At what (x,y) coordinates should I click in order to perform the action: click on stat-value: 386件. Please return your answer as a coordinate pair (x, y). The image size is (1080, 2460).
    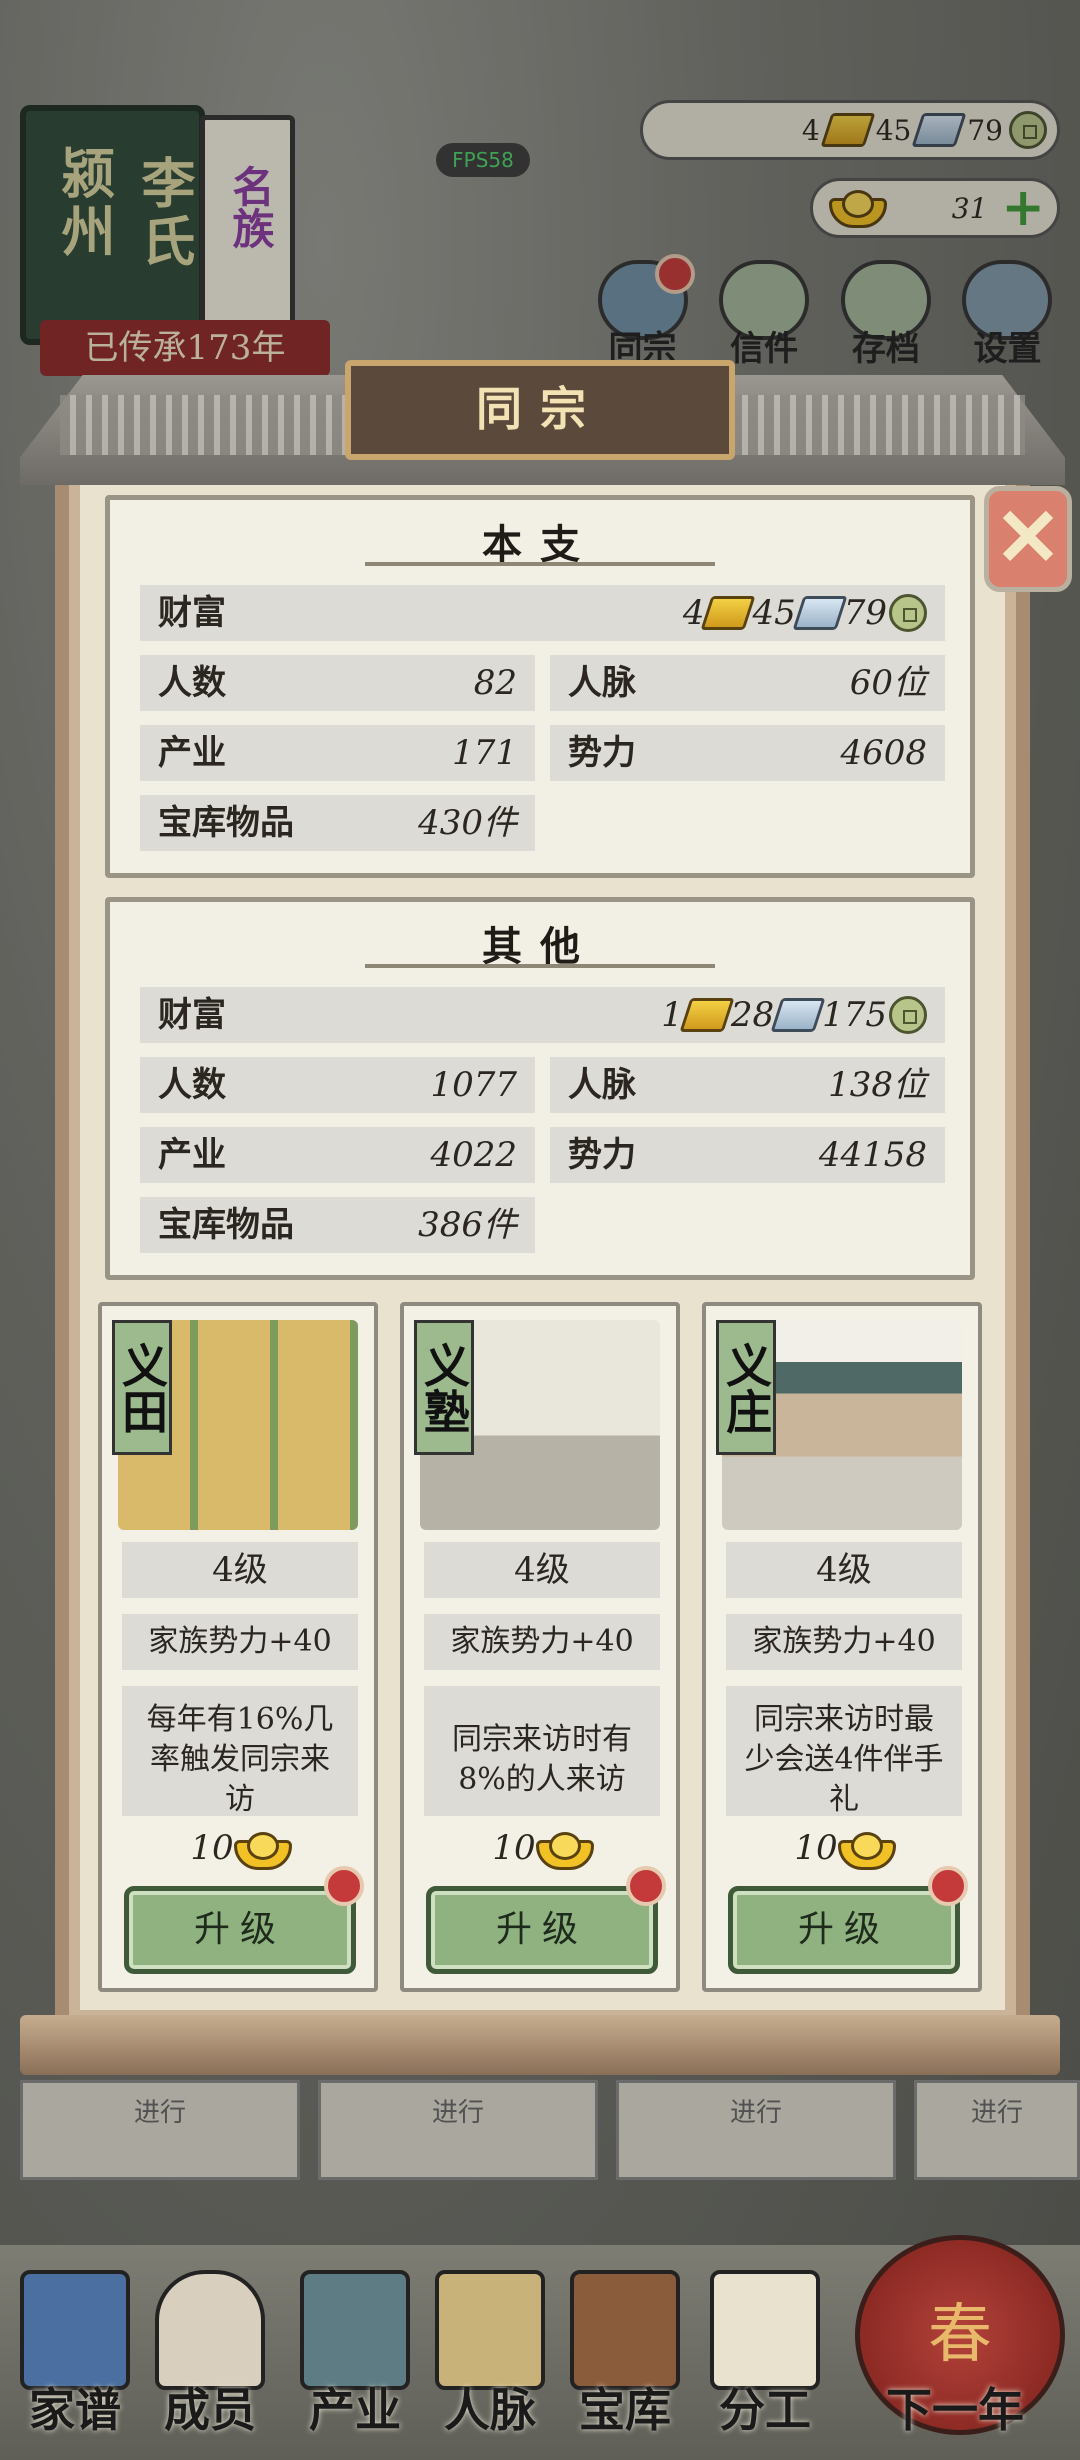
    Looking at the image, I should click on (467, 1225).